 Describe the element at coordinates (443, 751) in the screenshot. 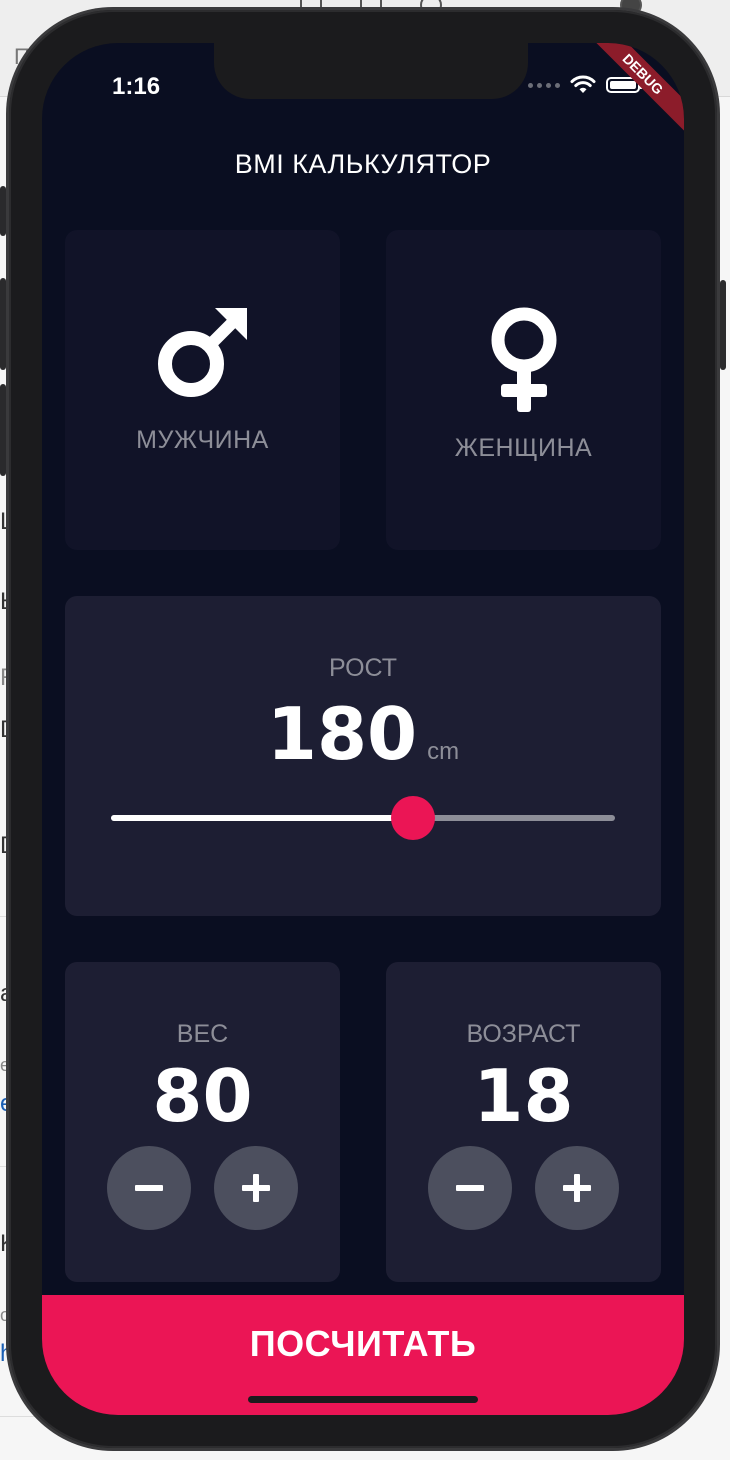

I see `height-unit: cm` at that location.